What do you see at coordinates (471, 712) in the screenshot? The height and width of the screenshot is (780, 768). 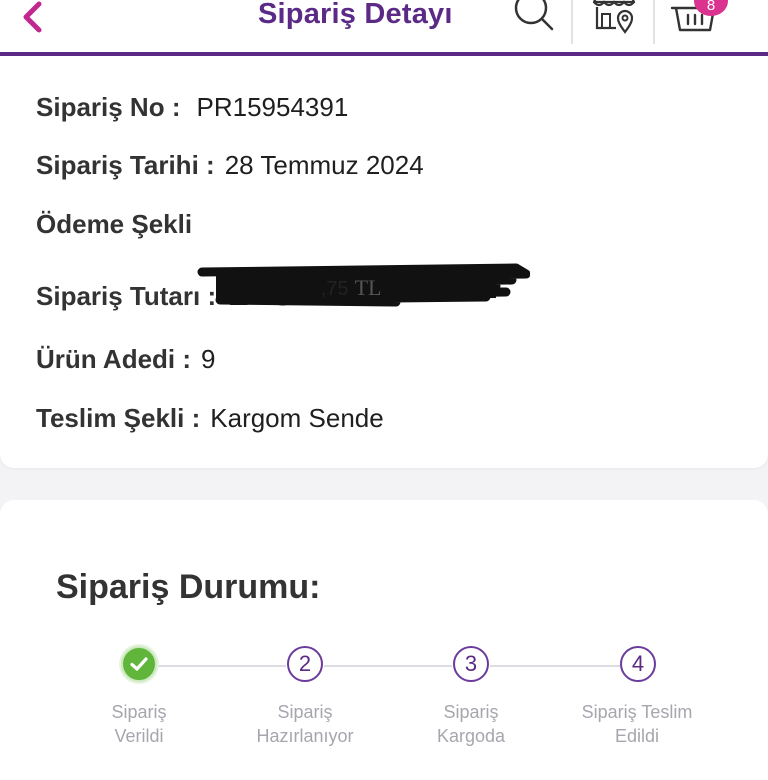 I see `step-3-label-line1: Sipariş` at bounding box center [471, 712].